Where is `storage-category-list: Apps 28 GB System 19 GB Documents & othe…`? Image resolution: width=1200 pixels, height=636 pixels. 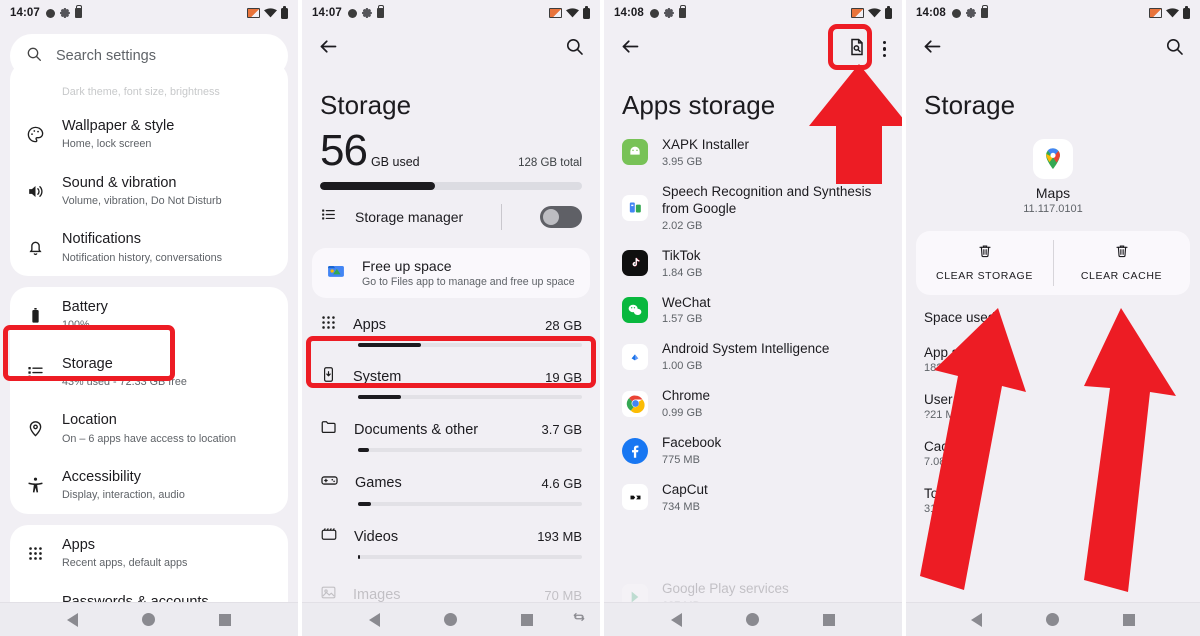 storage-category-list: Apps 28 GB System 19 GB Documents & othe… is located at coordinates (451, 438).